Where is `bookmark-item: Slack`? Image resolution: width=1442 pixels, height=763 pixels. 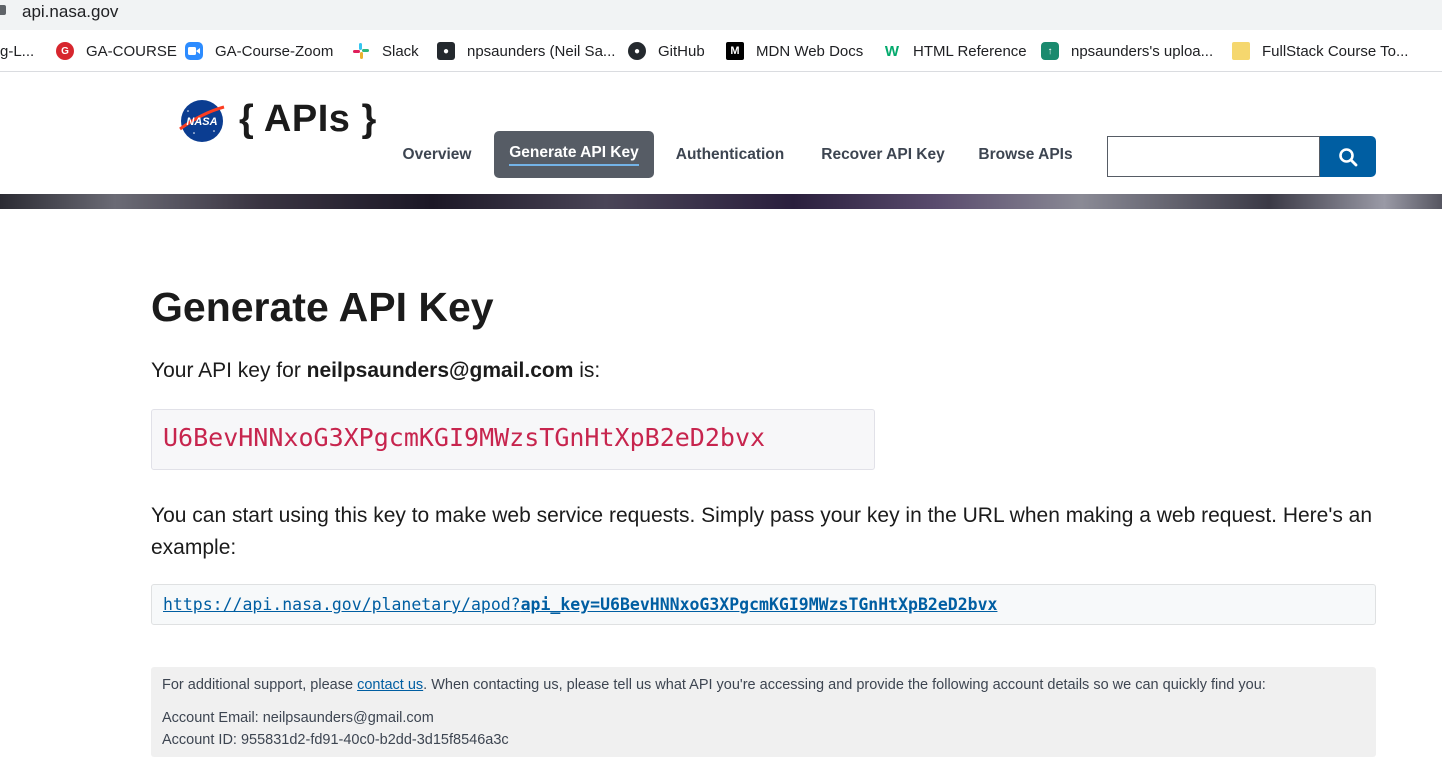 bookmark-item: Slack is located at coordinates (385, 51).